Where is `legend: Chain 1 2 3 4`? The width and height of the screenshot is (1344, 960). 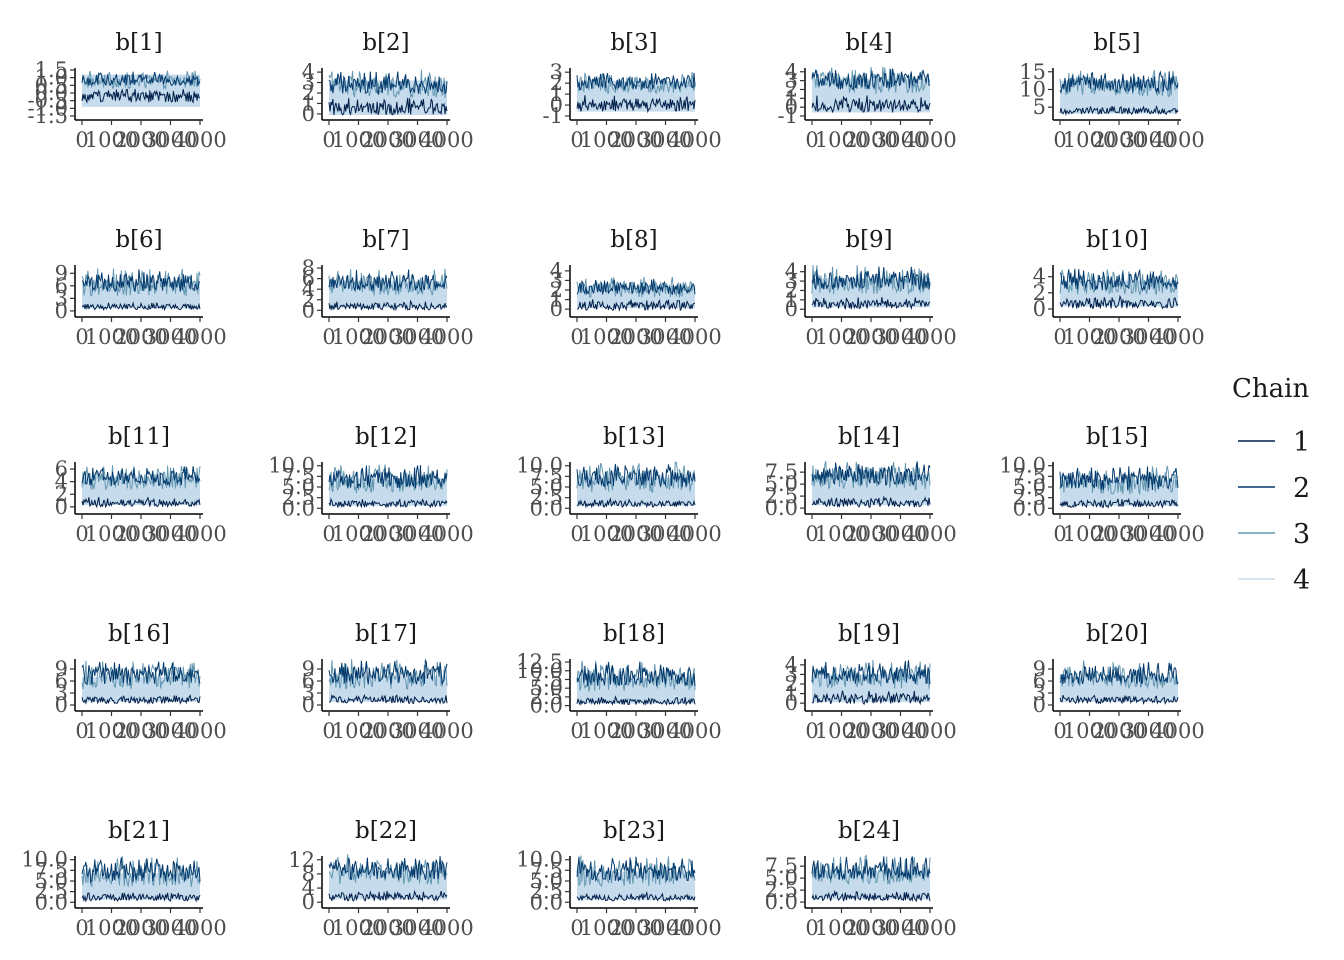 legend: Chain 1 2 3 4 is located at coordinates (1271, 485).